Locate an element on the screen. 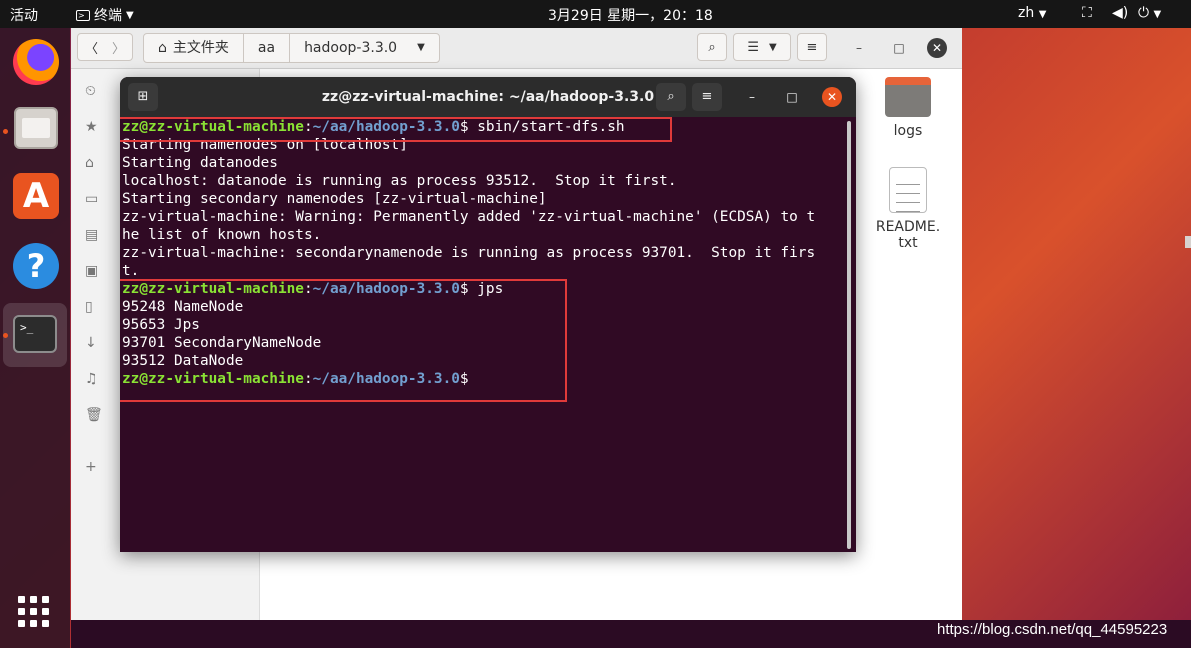  firefox-icon is located at coordinates (36, 62).